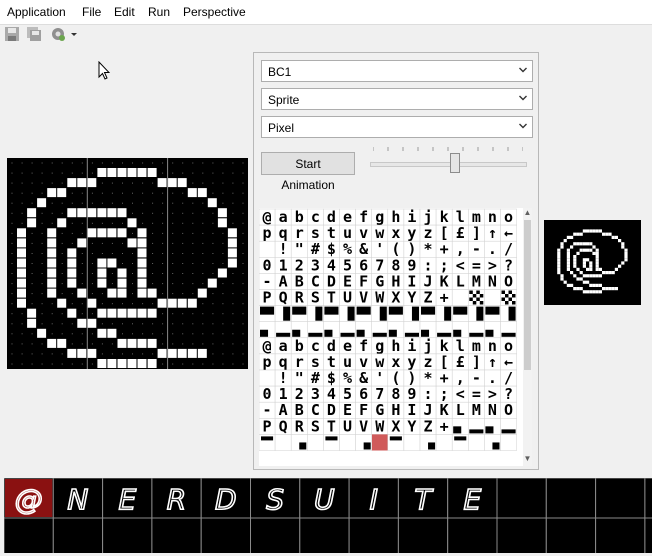 This screenshot has height=556, width=652. I want to click on charset-scrollbar: ▲ ▼, so click(527, 337).